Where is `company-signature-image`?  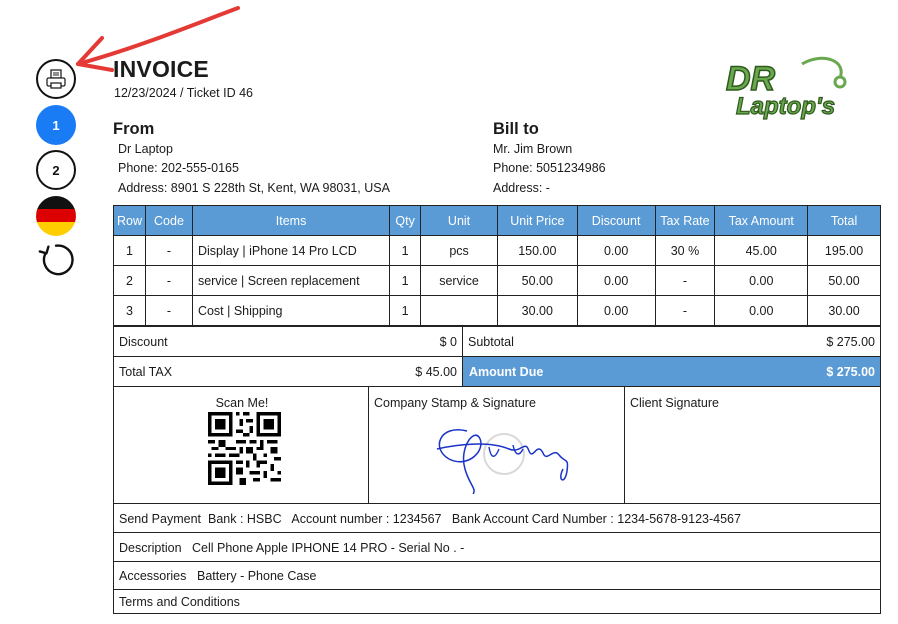
company-signature-image is located at coordinates (502, 461).